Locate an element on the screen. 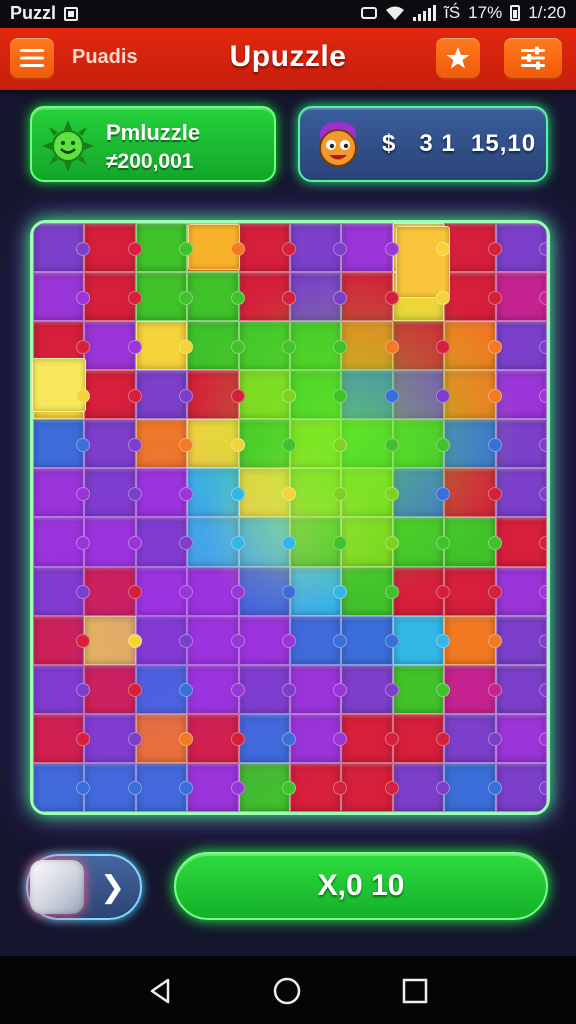 Image resolution: width=576 pixels, height=1024 pixels. settings-button is located at coordinates (533, 58).